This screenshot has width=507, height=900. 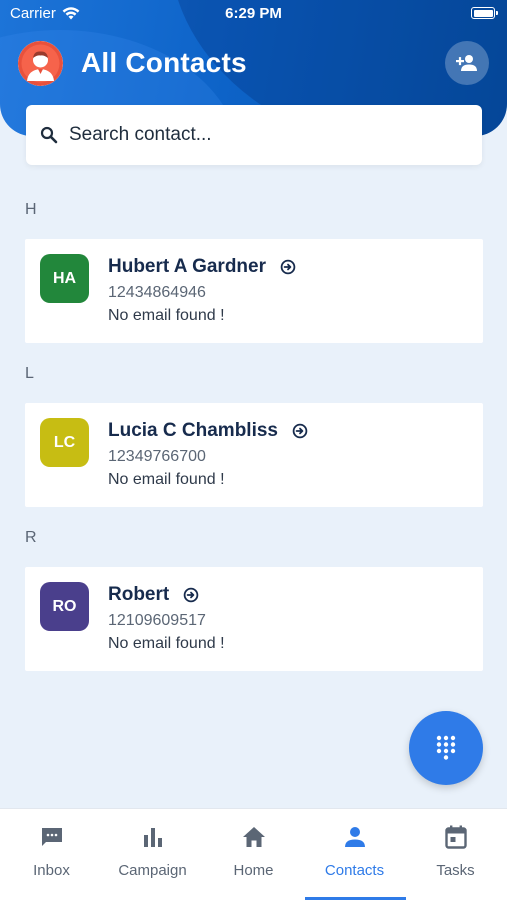 I want to click on add-contact-button, so click(x=467, y=63).